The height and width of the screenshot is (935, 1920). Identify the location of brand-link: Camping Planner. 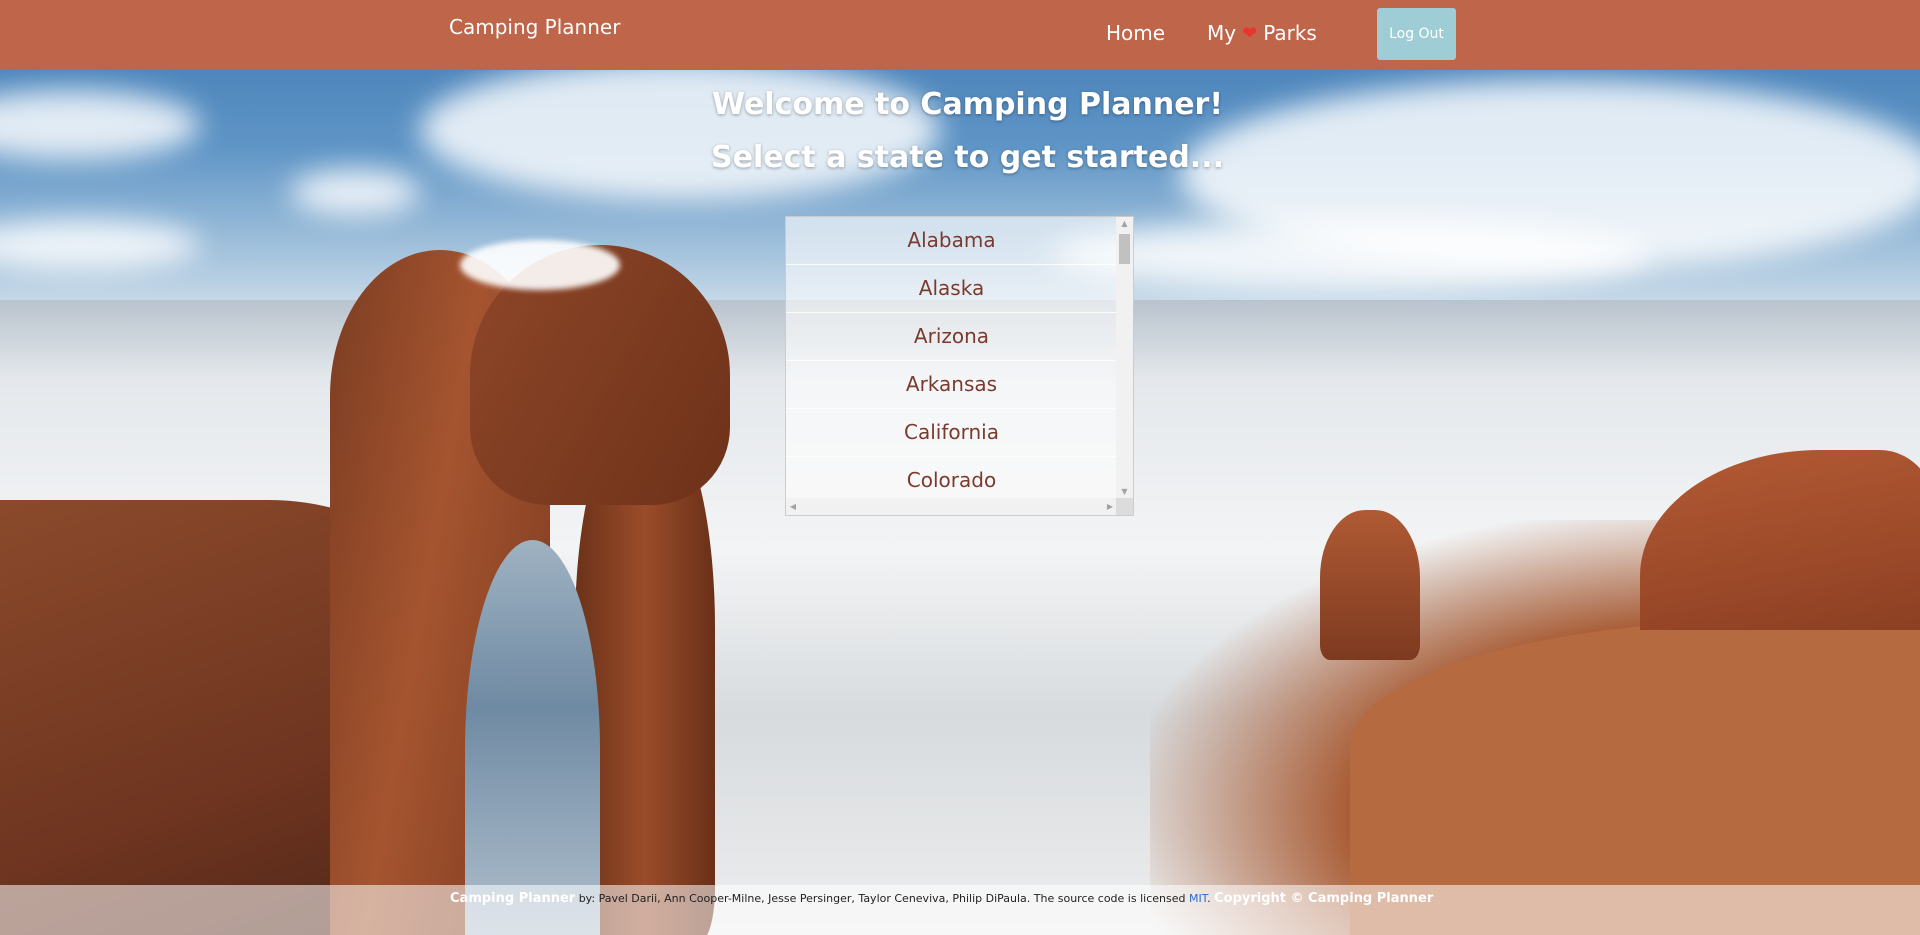
(534, 27).